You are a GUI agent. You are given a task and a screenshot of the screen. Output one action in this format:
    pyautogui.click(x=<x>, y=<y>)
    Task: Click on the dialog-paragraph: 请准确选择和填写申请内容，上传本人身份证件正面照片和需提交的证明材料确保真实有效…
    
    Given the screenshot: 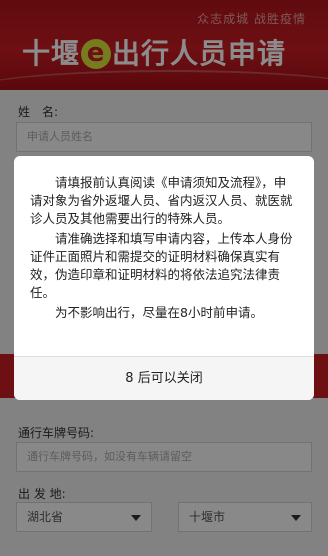 What is the action you would take?
    pyautogui.click(x=161, y=265)
    